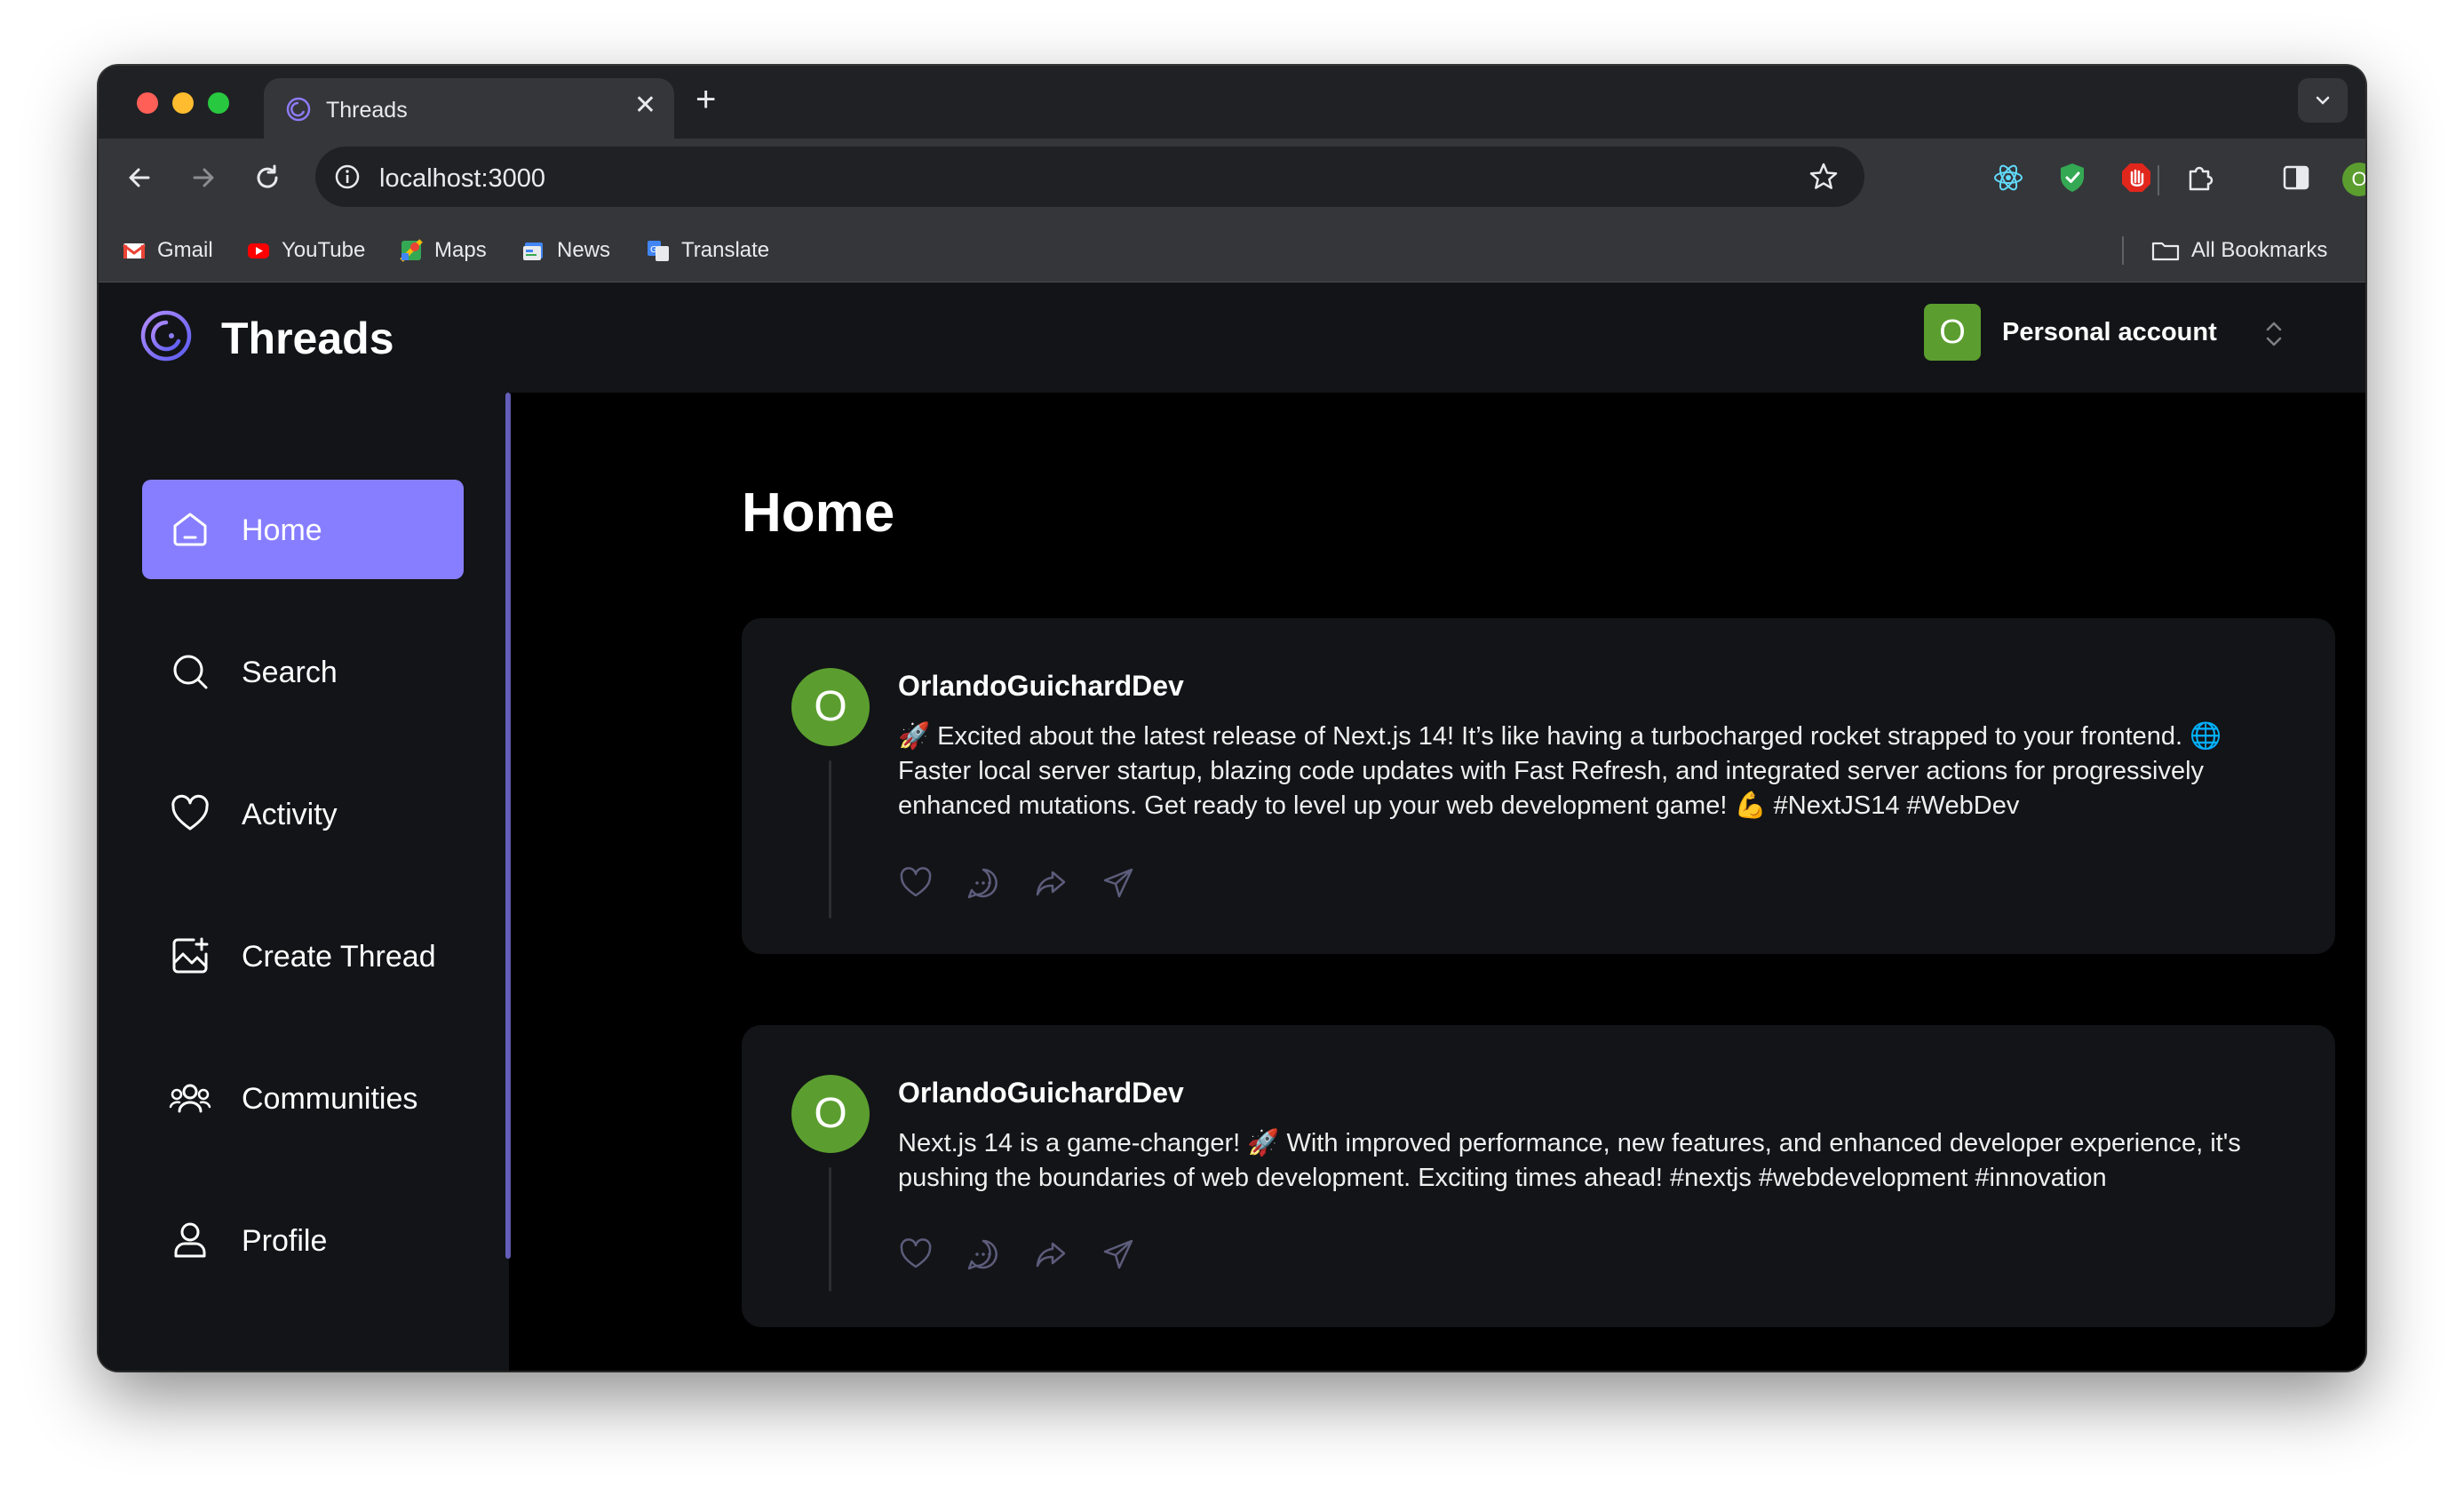  I want to click on sidebar-item-create-thread: Create Thread, so click(303, 956).